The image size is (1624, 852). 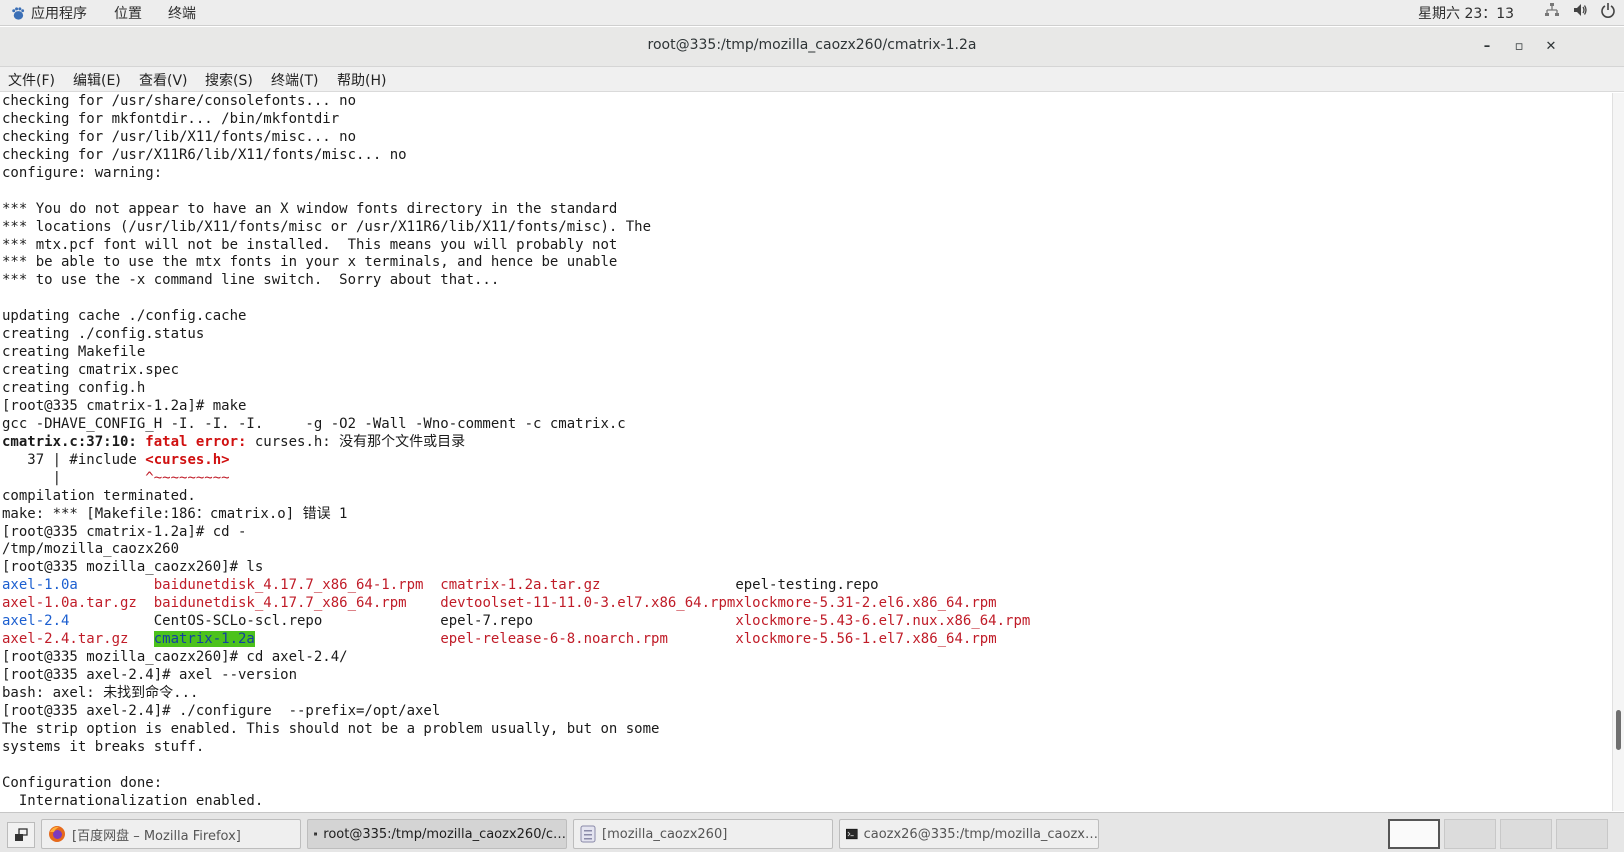 I want to click on maximize-button: ▫, so click(x=1519, y=47).